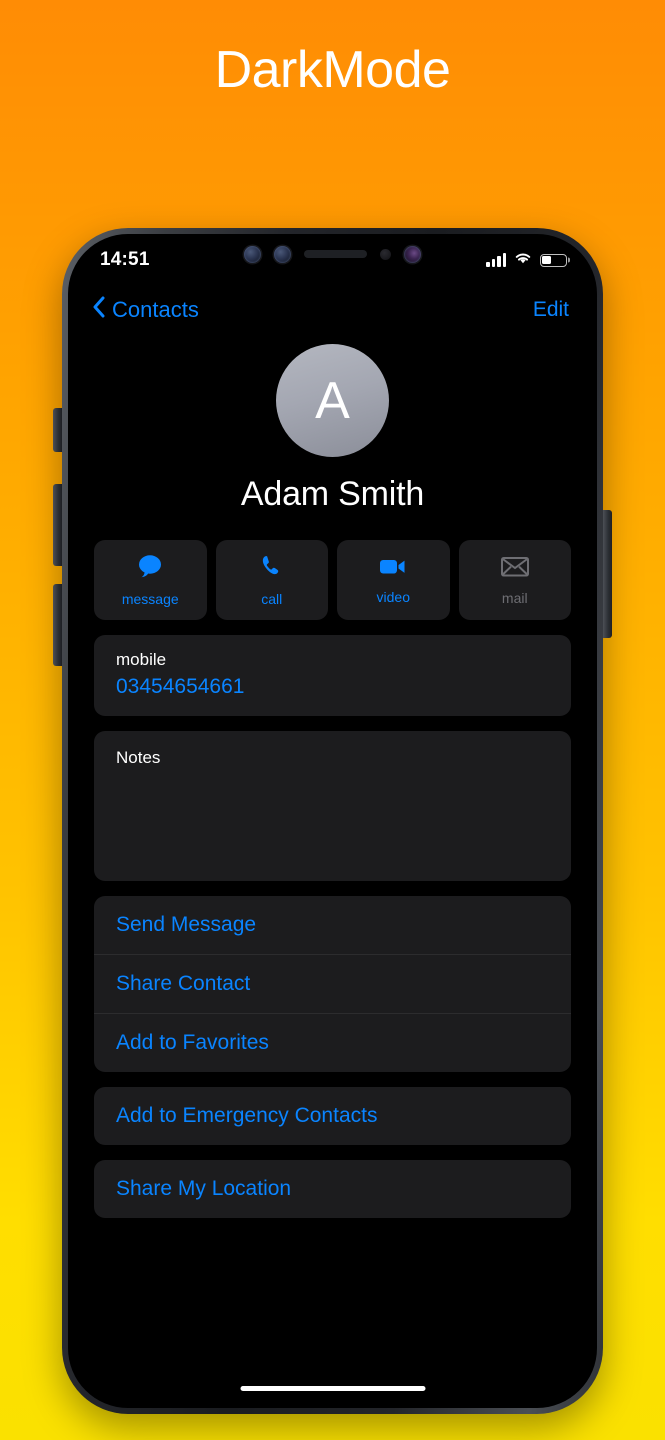 The image size is (665, 1440). I want to click on status-bar-icons, so click(526, 260).